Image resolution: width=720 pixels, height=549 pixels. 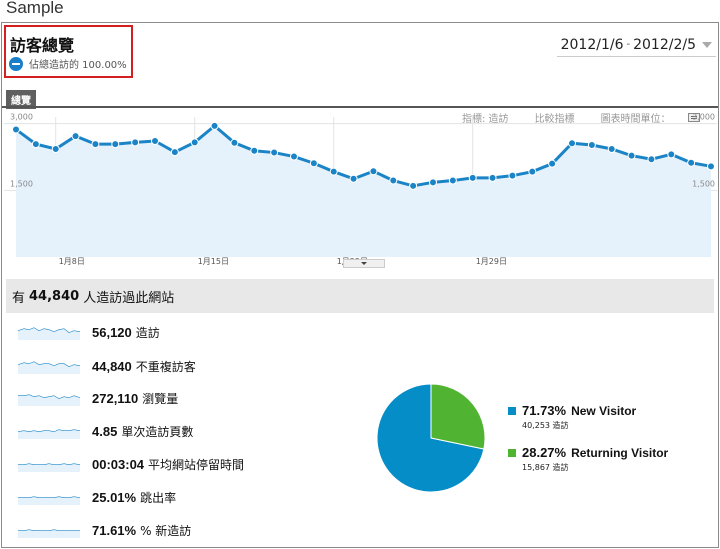 I want to click on segment-label: 佔總造訪的 100.00%, so click(x=78, y=65).